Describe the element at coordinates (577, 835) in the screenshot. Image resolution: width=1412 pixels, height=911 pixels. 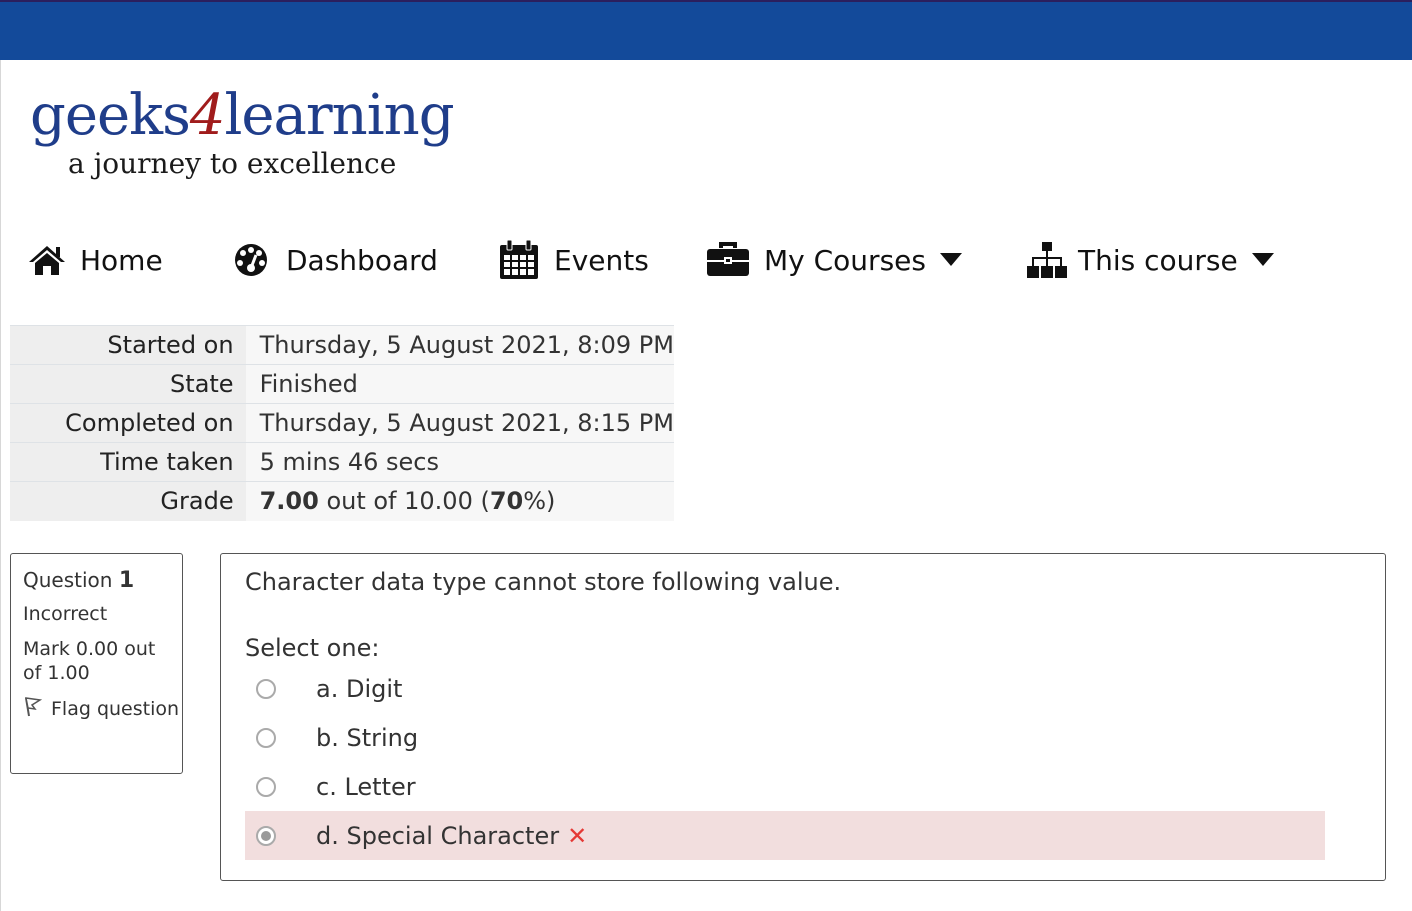
I see `incorrect-icon: ✕` at that location.